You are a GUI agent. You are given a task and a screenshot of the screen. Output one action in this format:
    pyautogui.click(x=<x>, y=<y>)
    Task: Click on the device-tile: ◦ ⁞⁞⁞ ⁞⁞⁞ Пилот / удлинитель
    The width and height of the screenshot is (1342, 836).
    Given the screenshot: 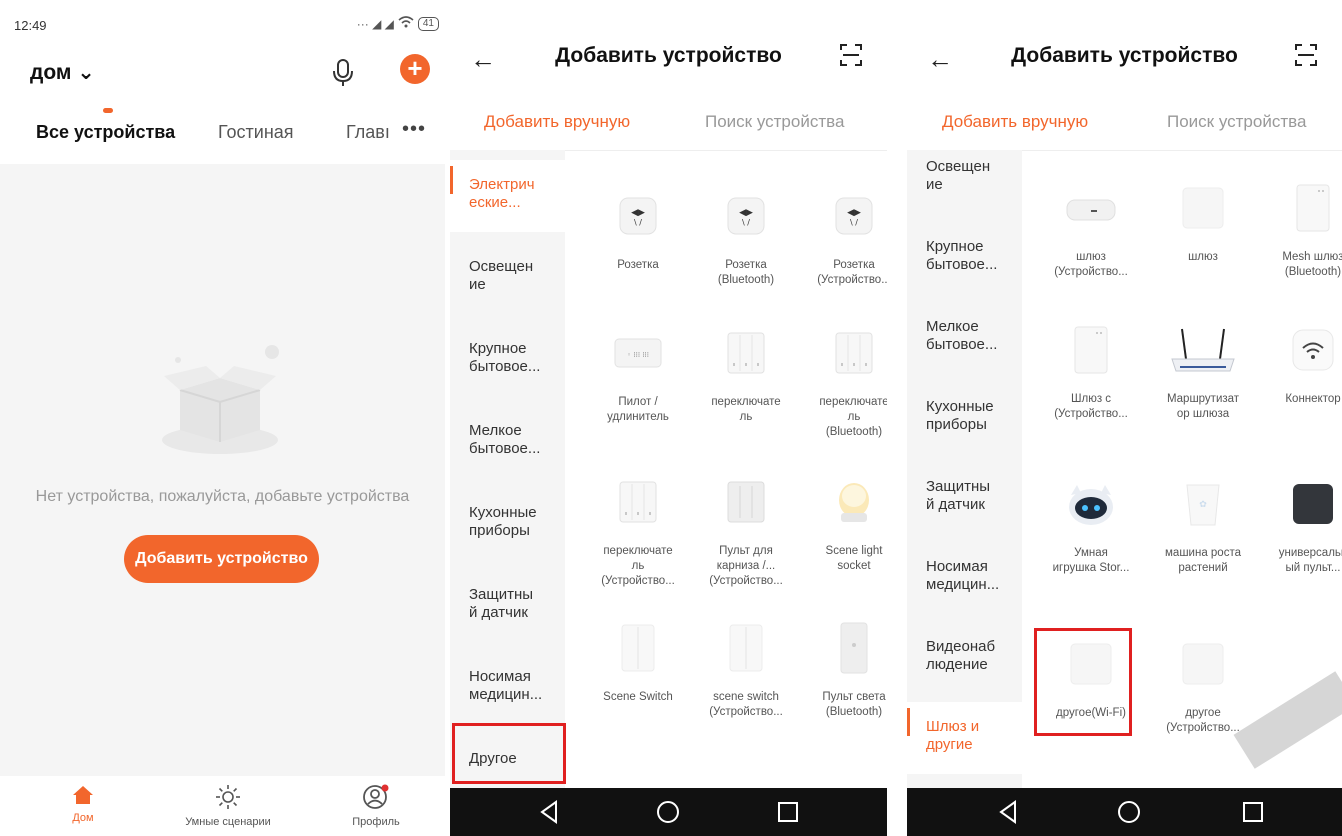 What is the action you would take?
    pyautogui.click(x=638, y=375)
    